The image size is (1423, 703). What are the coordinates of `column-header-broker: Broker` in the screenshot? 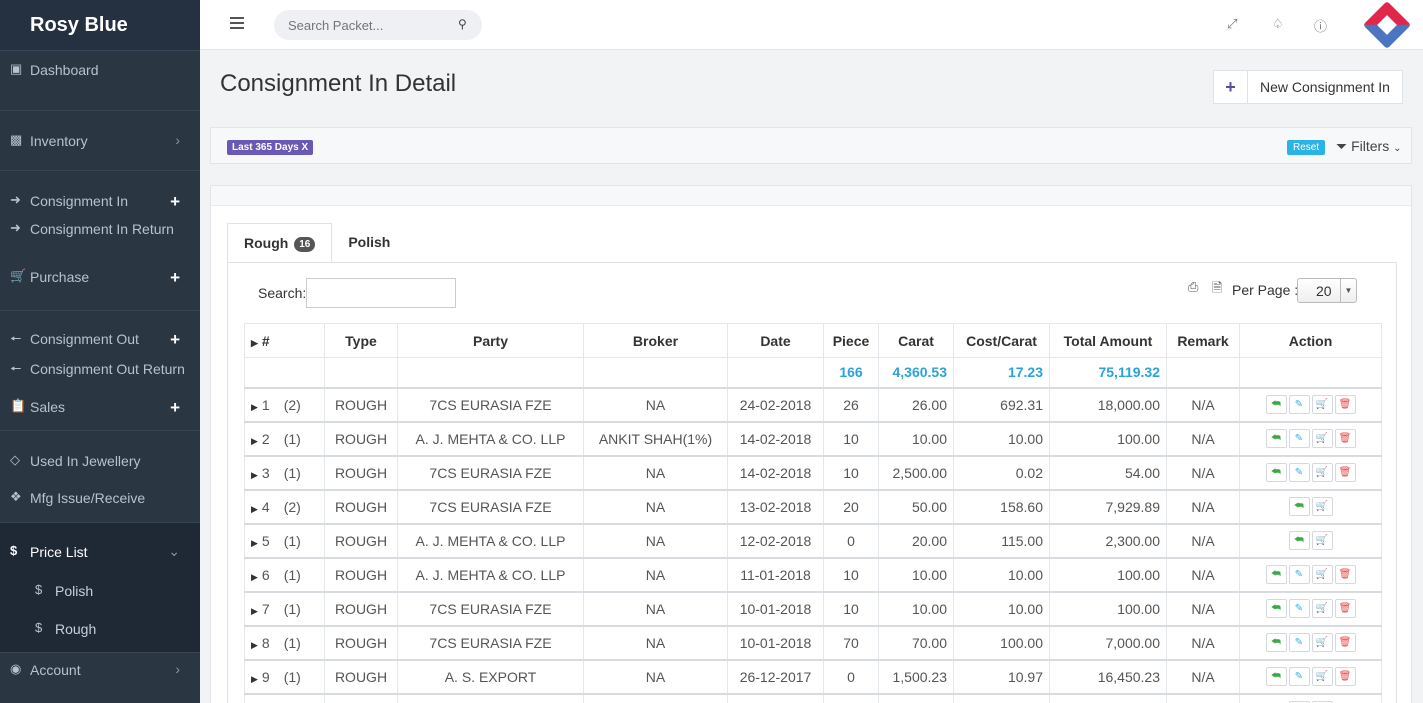 It's located at (655, 340).